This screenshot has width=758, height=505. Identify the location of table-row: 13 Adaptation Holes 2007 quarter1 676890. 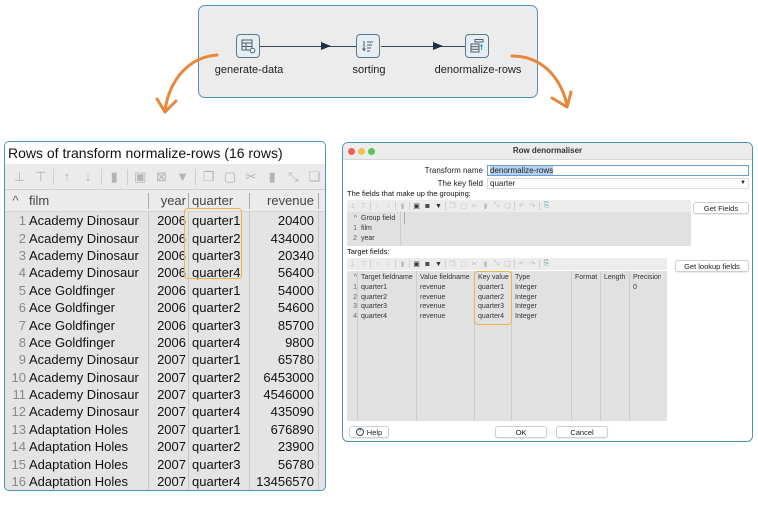
(165, 429).